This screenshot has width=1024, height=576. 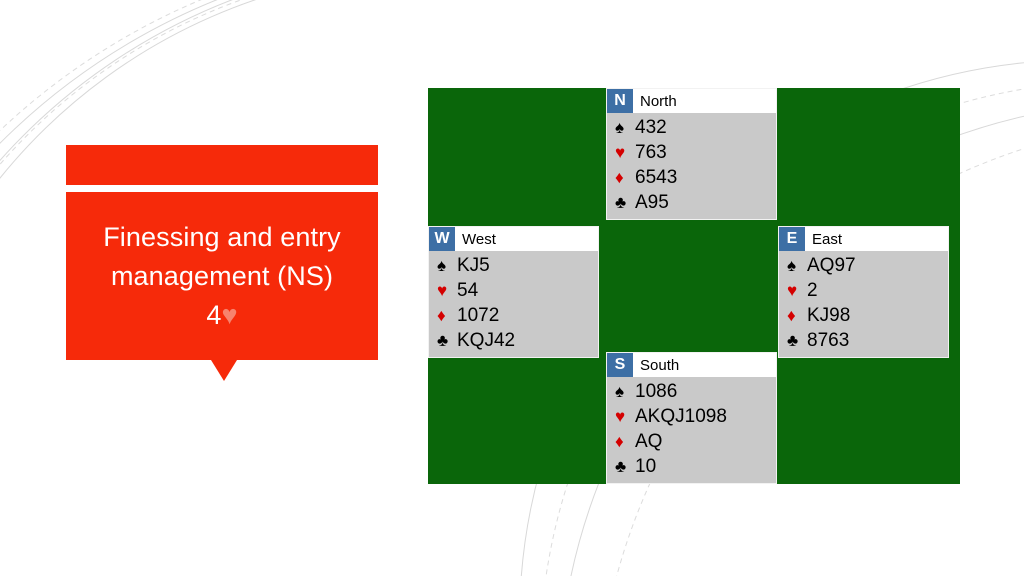 What do you see at coordinates (658, 101) in the screenshot?
I see `hand-label-north: North` at bounding box center [658, 101].